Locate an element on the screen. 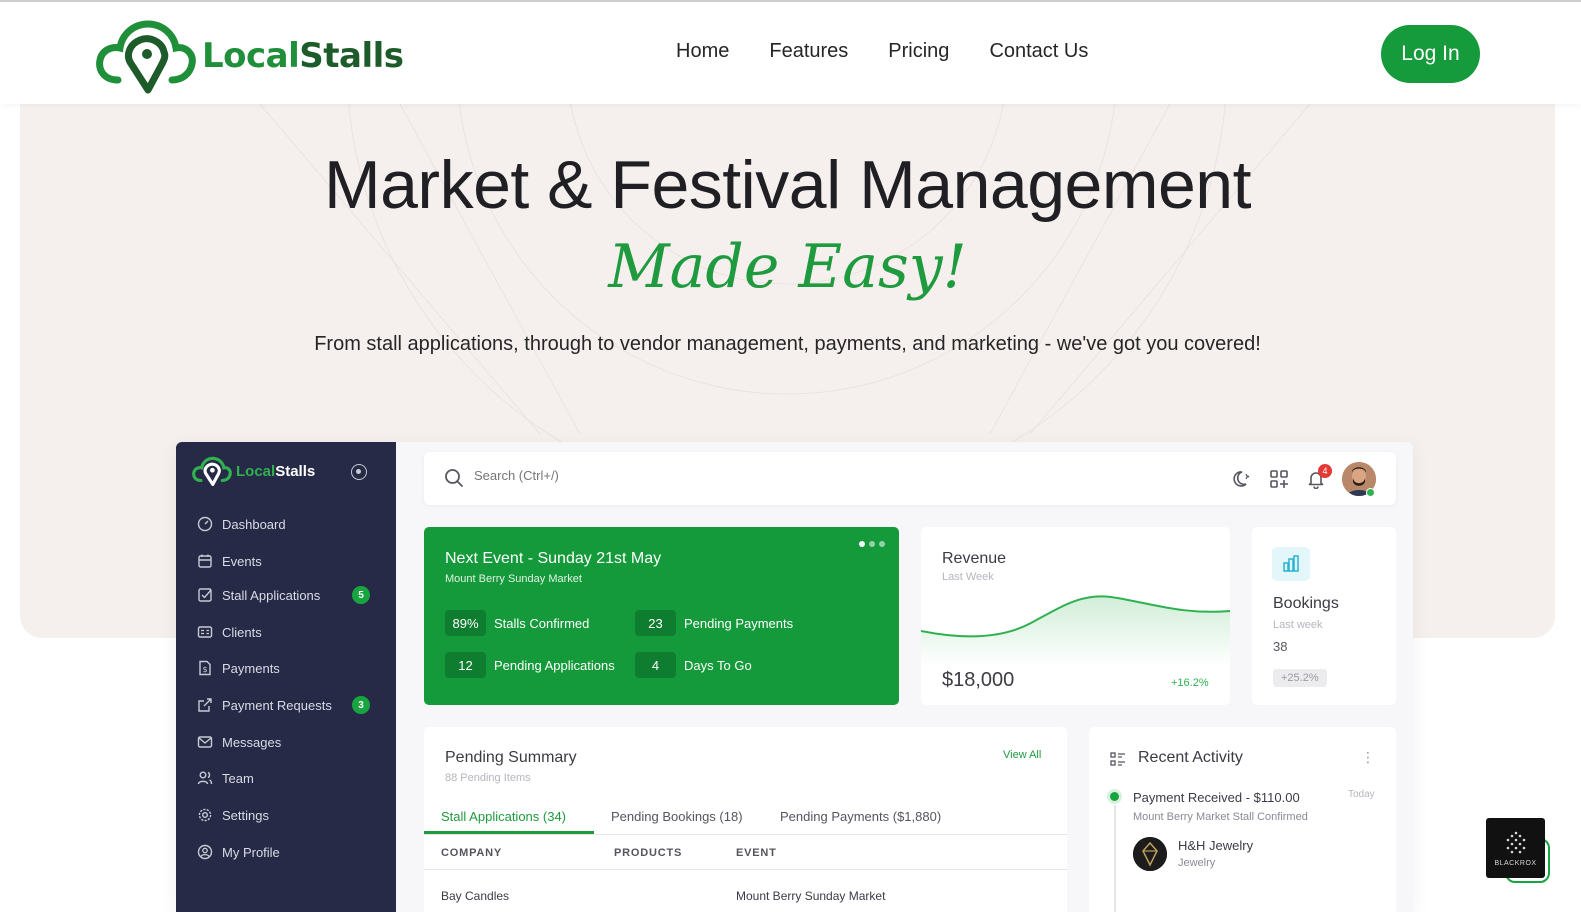  column-header-company: COMPANY is located at coordinates (472, 853).